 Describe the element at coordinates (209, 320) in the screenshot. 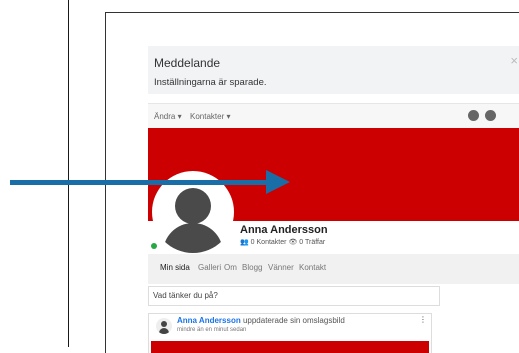

I see `post-author-link: Anna Andersson` at that location.